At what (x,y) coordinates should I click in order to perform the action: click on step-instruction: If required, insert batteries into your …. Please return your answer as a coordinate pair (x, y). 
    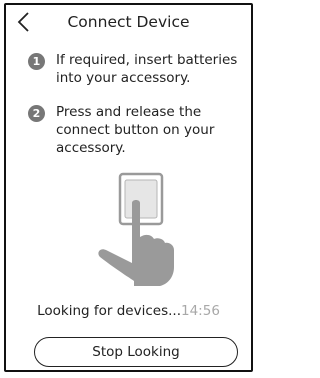
    Looking at the image, I should click on (147, 69).